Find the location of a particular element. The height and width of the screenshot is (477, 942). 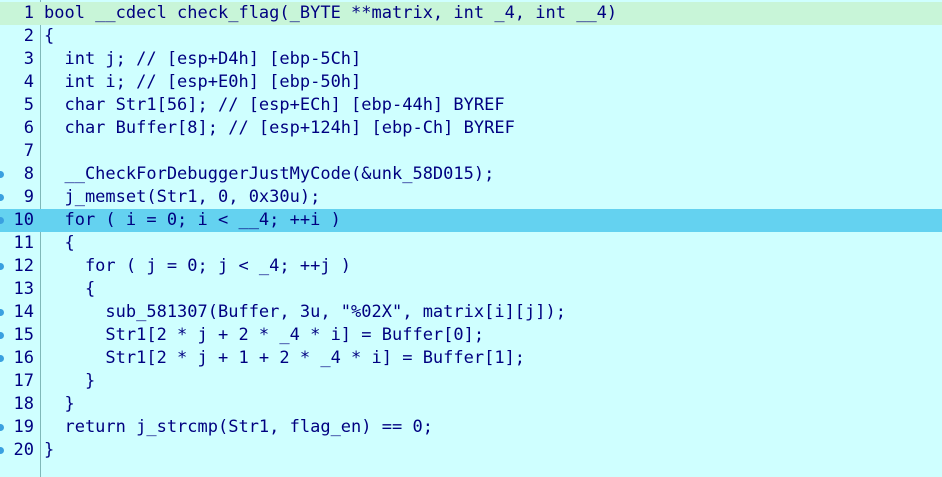

code-line: 3 int j; // [esp+D4h] [ebp-5Ch] is located at coordinates (471, 59).